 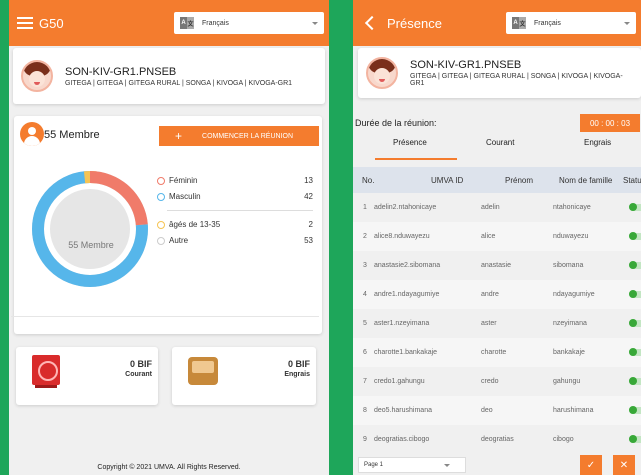 I want to click on cell-no: 1, so click(x=365, y=207).